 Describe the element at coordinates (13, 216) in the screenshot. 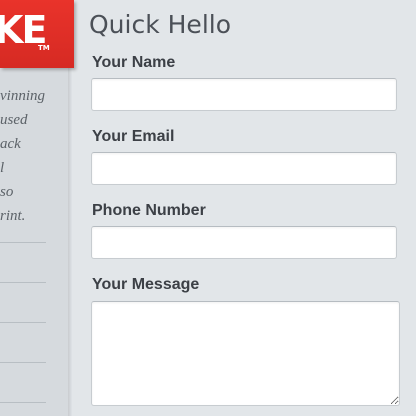

I see `sidebar-text-line: rint.` at that location.